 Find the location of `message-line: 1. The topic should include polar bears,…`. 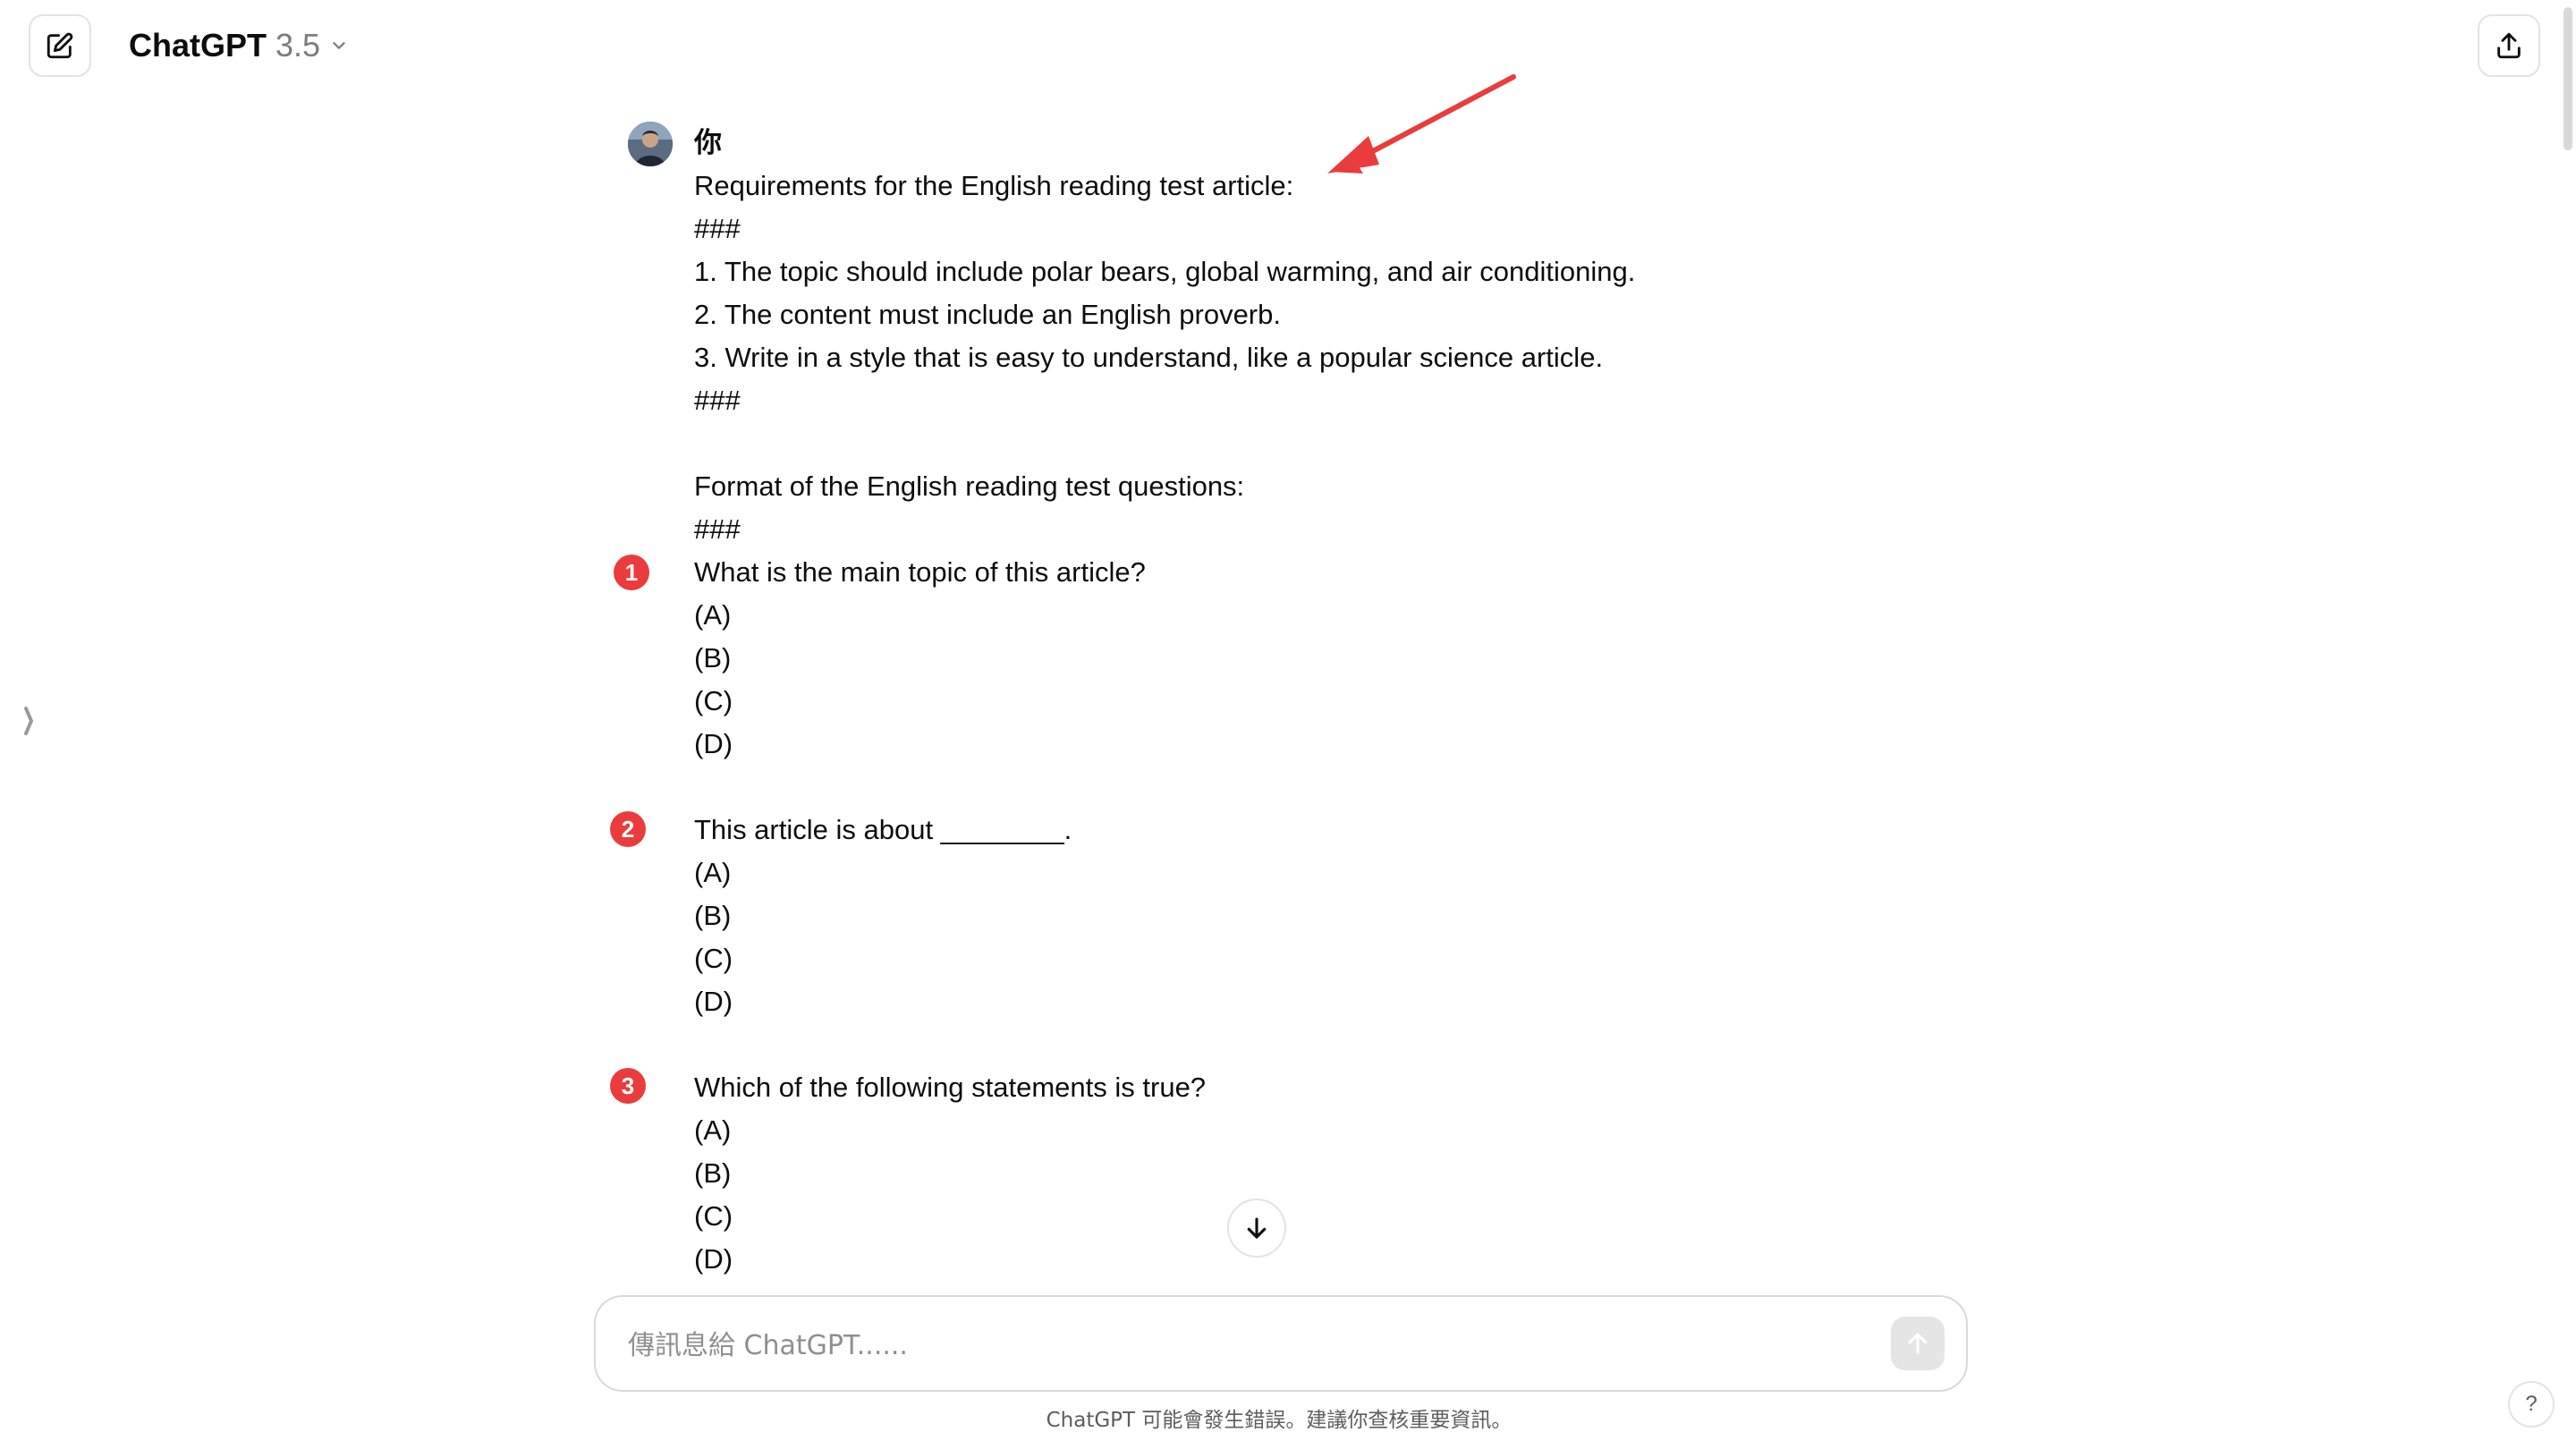

message-line: 1. The topic should include polar bears,… is located at coordinates (1165, 271).